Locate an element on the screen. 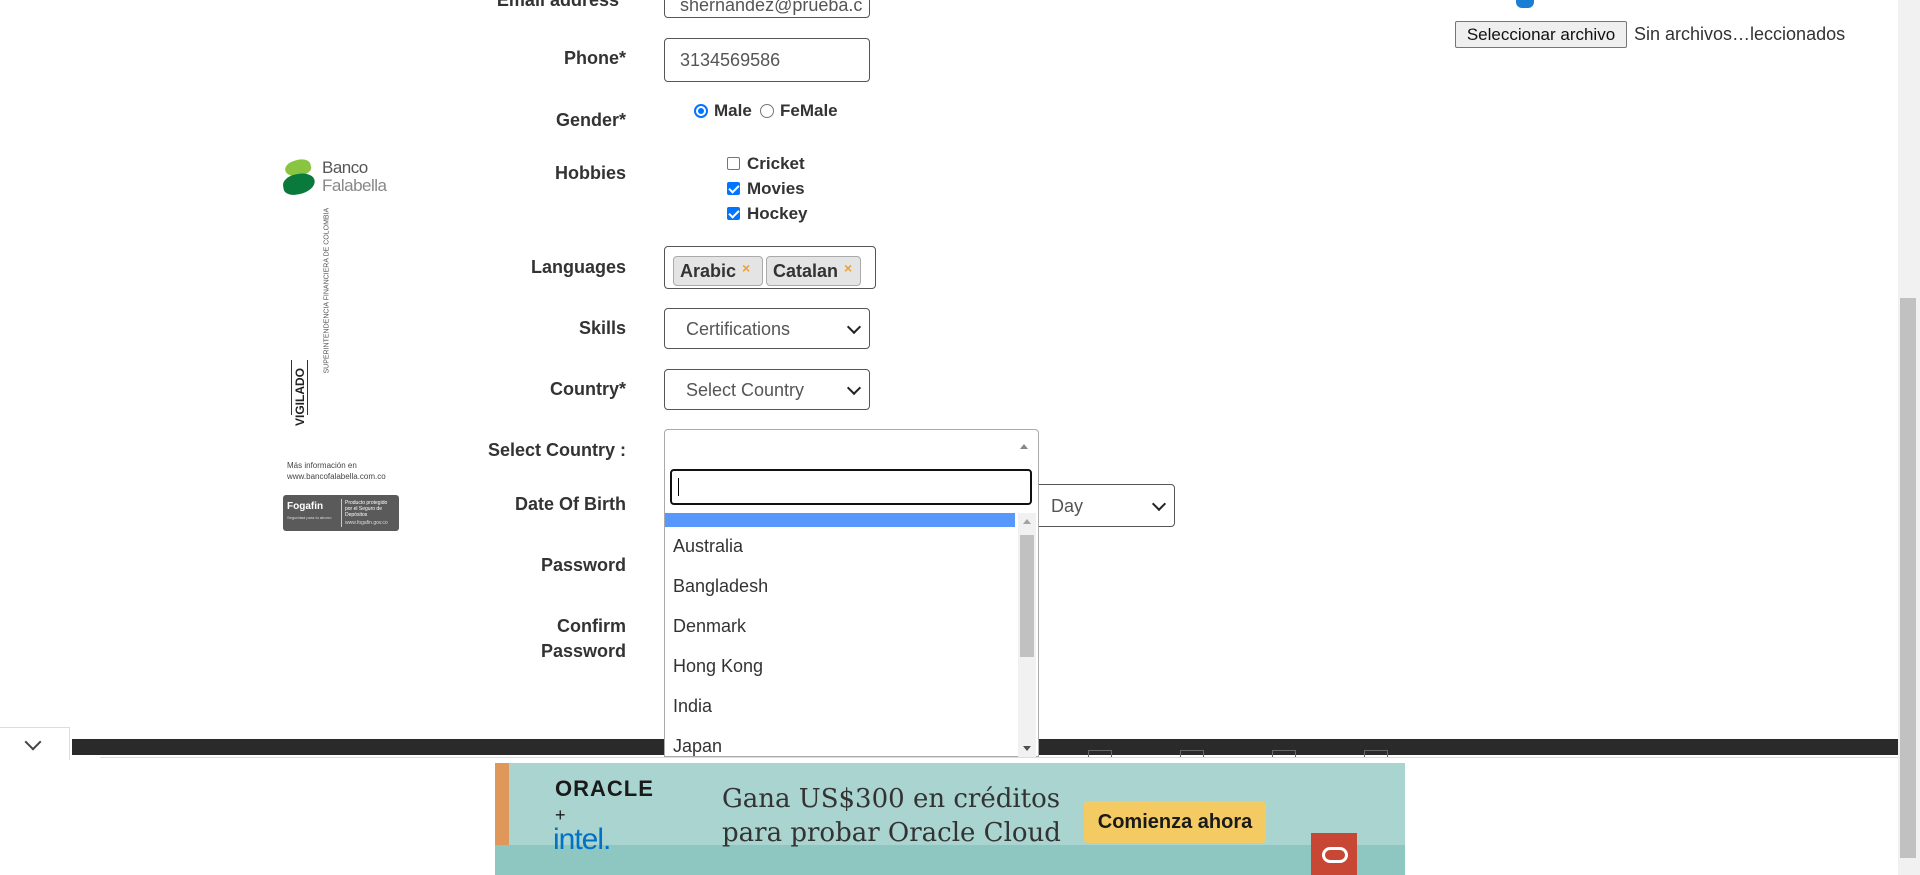  phone-label: Phone* is located at coordinates (594, 58).